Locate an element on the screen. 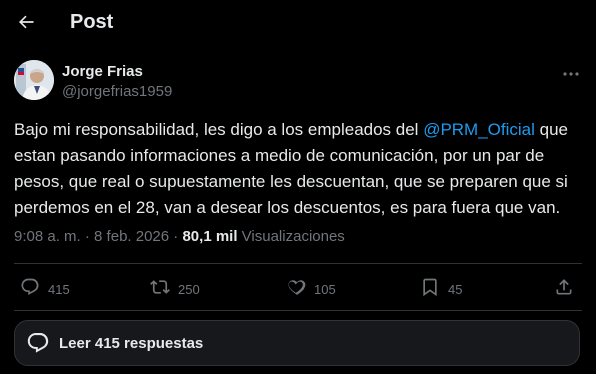  share-icon is located at coordinates (564, 289).